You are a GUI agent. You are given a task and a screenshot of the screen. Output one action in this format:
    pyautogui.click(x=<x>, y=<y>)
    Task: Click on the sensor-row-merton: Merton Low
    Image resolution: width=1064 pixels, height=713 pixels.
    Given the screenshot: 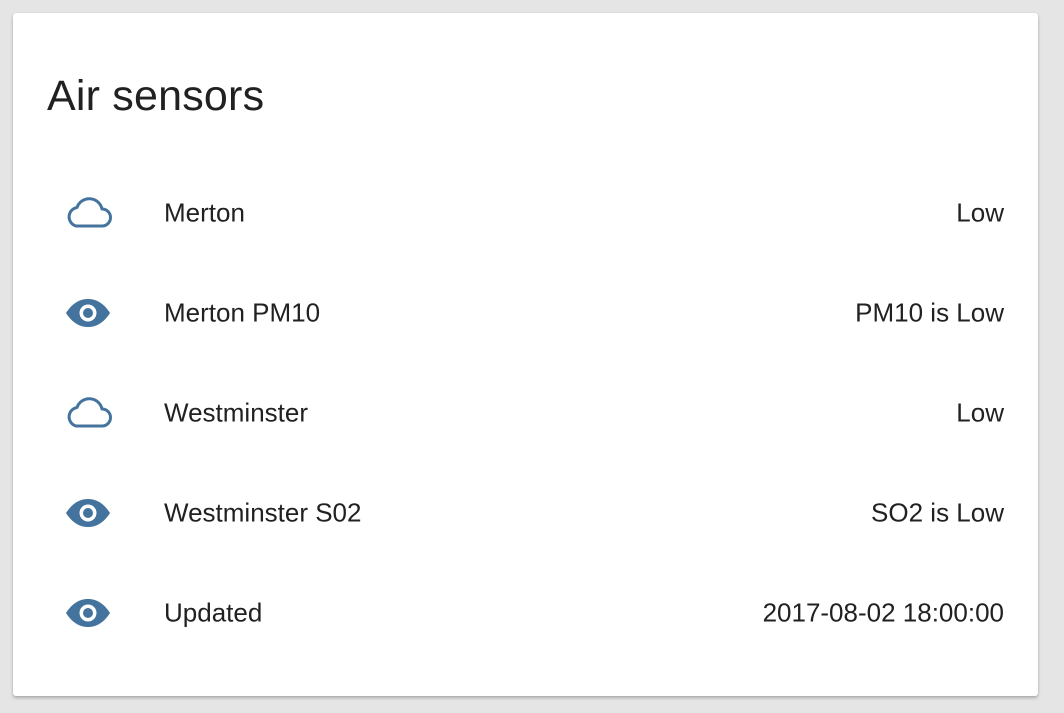 What is the action you would take?
    pyautogui.click(x=525, y=213)
    